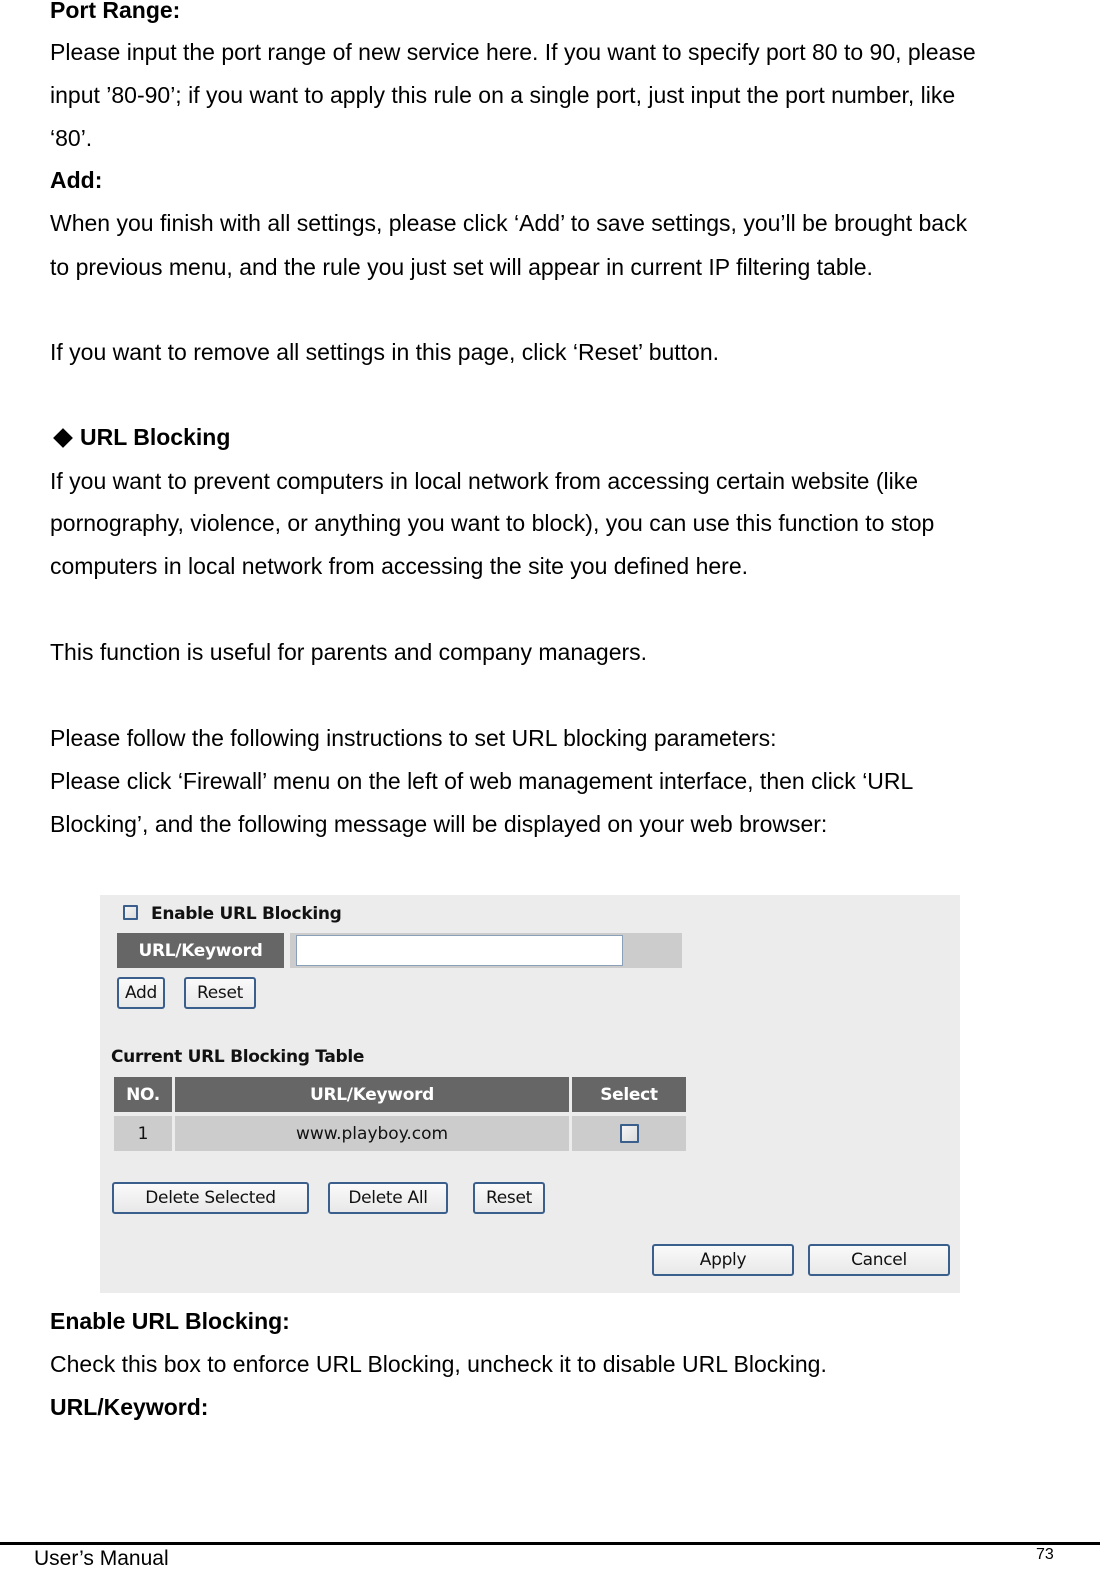 Image resolution: width=1100 pixels, height=1577 pixels. What do you see at coordinates (459, 950) in the screenshot?
I see `url-keyword-input` at bounding box center [459, 950].